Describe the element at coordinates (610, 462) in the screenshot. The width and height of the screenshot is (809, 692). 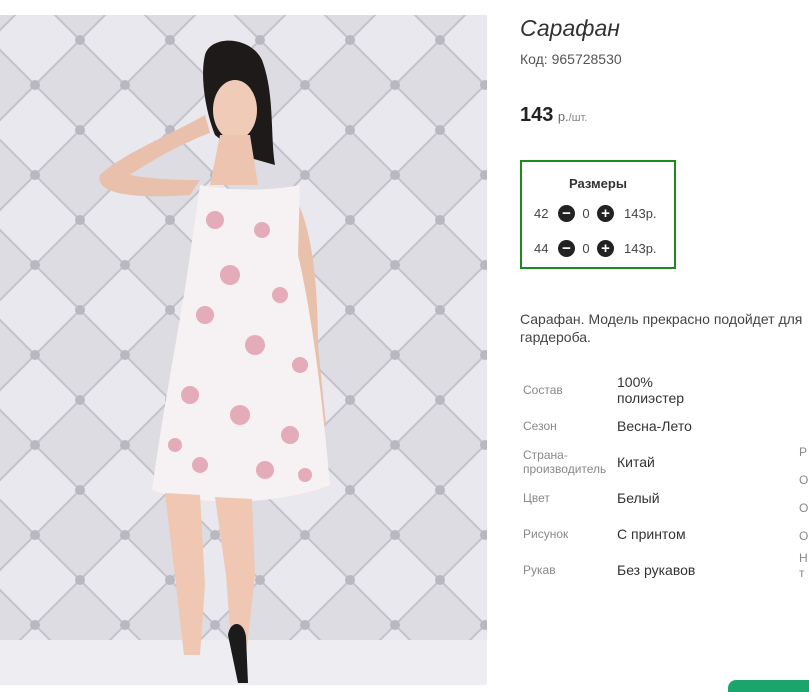
I see `property-row: Страна-производитель Китай` at that location.